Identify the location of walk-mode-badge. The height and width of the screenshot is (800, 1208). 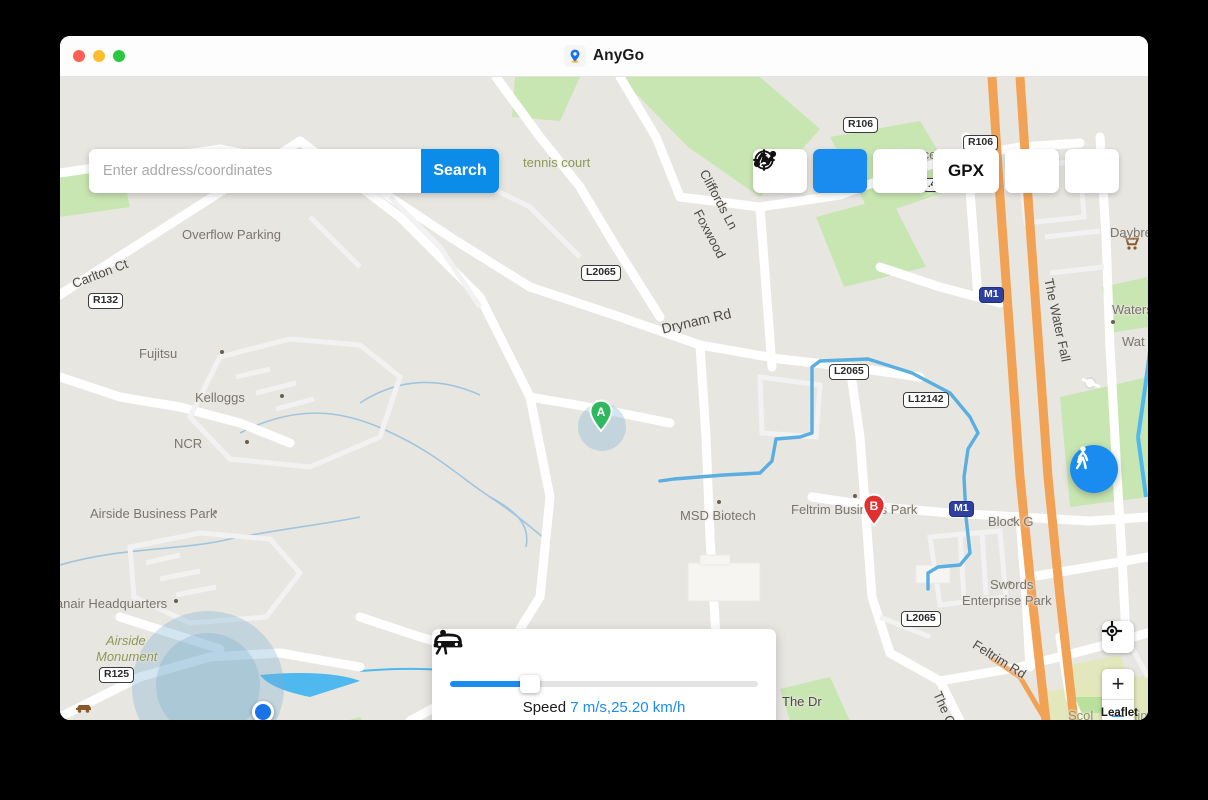
(1094, 469).